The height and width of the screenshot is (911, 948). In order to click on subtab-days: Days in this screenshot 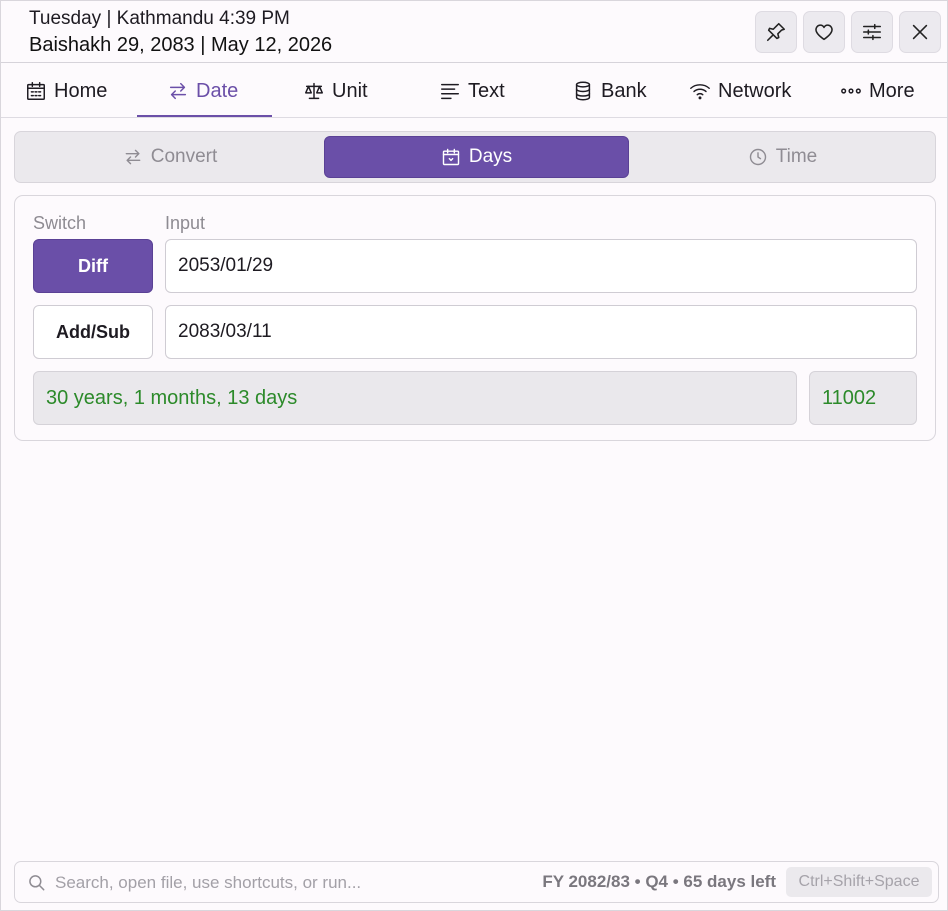, I will do `click(476, 157)`.